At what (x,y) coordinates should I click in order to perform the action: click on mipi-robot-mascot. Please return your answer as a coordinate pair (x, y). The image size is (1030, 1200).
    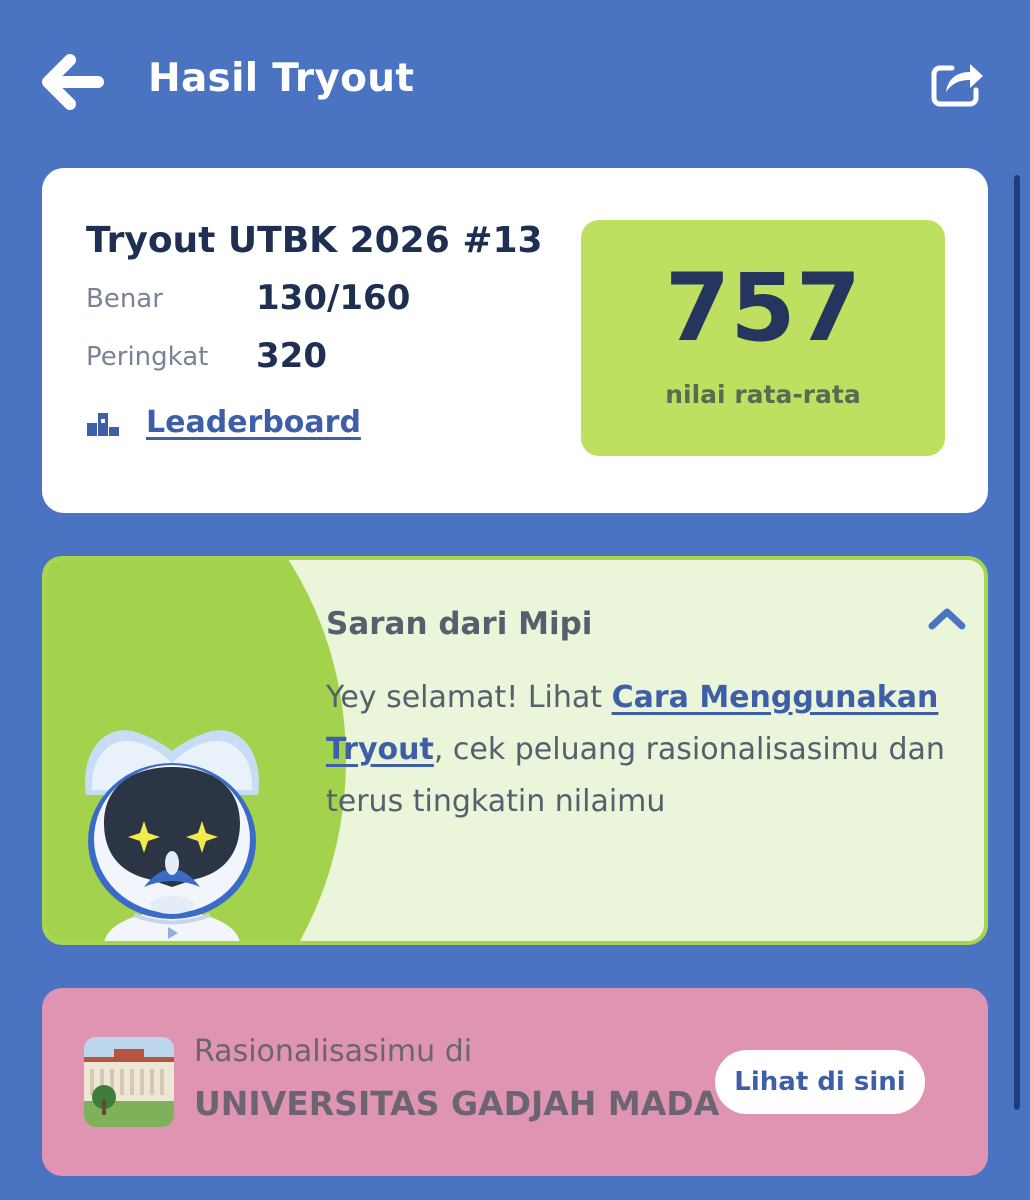
    Looking at the image, I should click on (172, 835).